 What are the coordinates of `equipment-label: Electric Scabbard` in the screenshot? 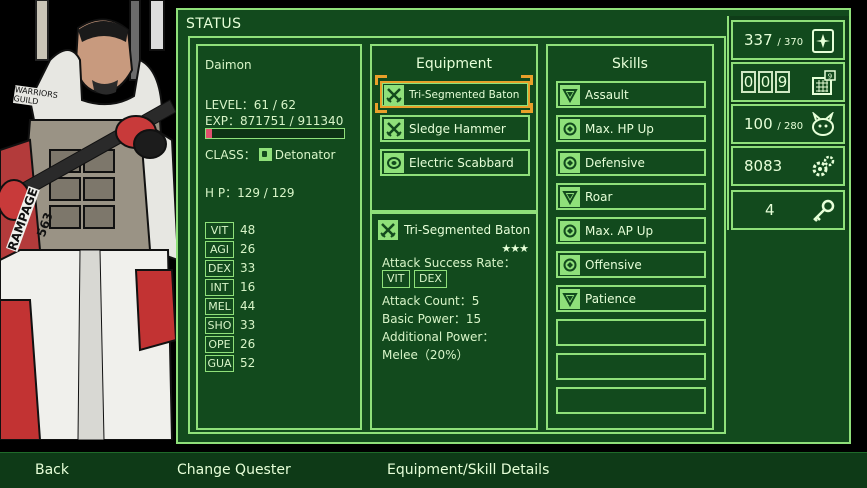 It's located at (461, 162).